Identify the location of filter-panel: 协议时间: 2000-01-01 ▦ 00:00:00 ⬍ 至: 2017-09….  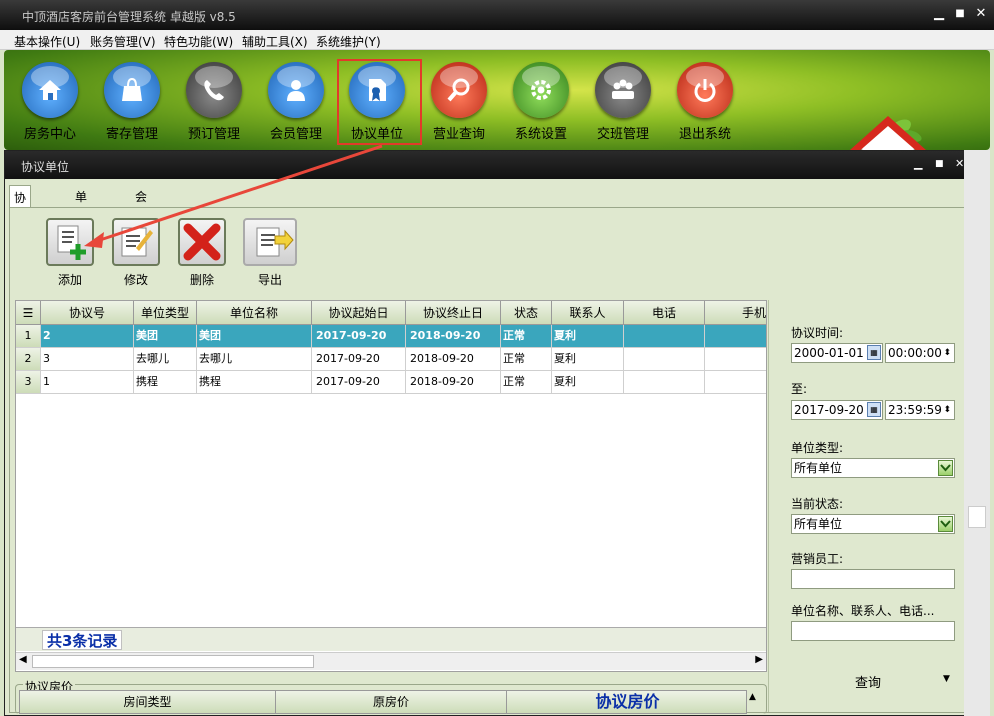
(870, 506).